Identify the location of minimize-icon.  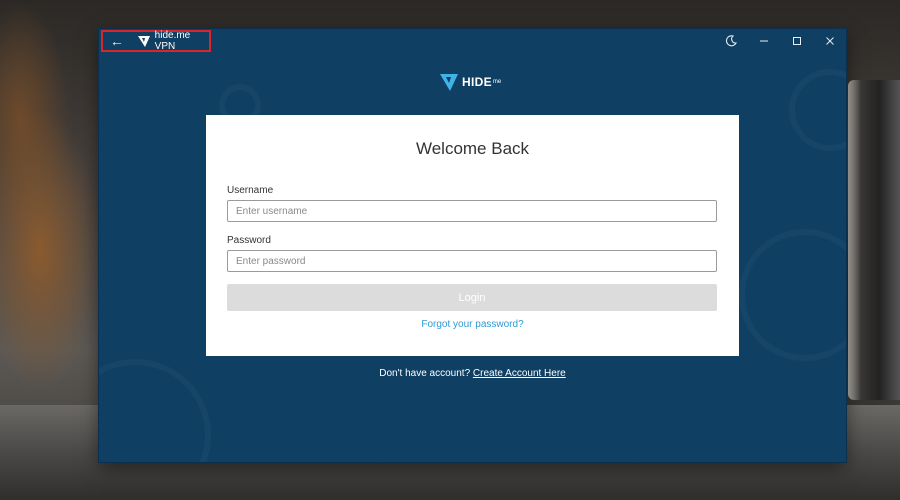
(763, 41).